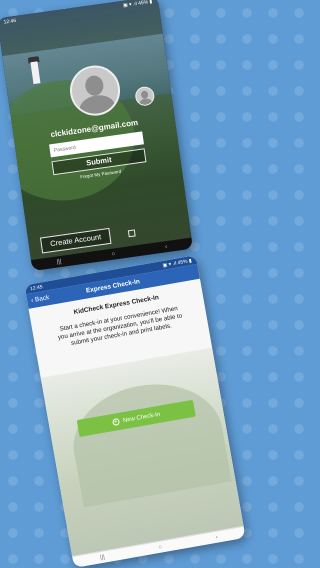 The image size is (320, 568). I want to click on status-time: 12:46, so click(10, 21).